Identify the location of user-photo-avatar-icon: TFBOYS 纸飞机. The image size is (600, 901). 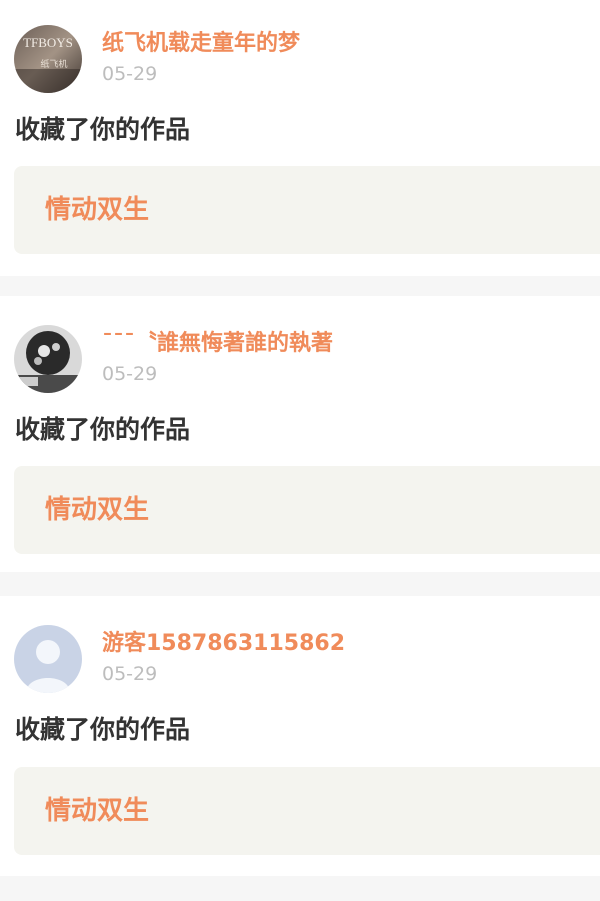
(48, 59).